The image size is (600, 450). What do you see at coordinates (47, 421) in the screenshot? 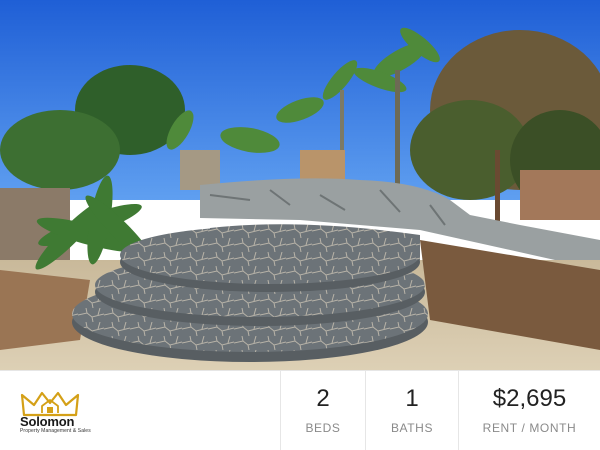
I see `brand-name: Solomon` at bounding box center [47, 421].